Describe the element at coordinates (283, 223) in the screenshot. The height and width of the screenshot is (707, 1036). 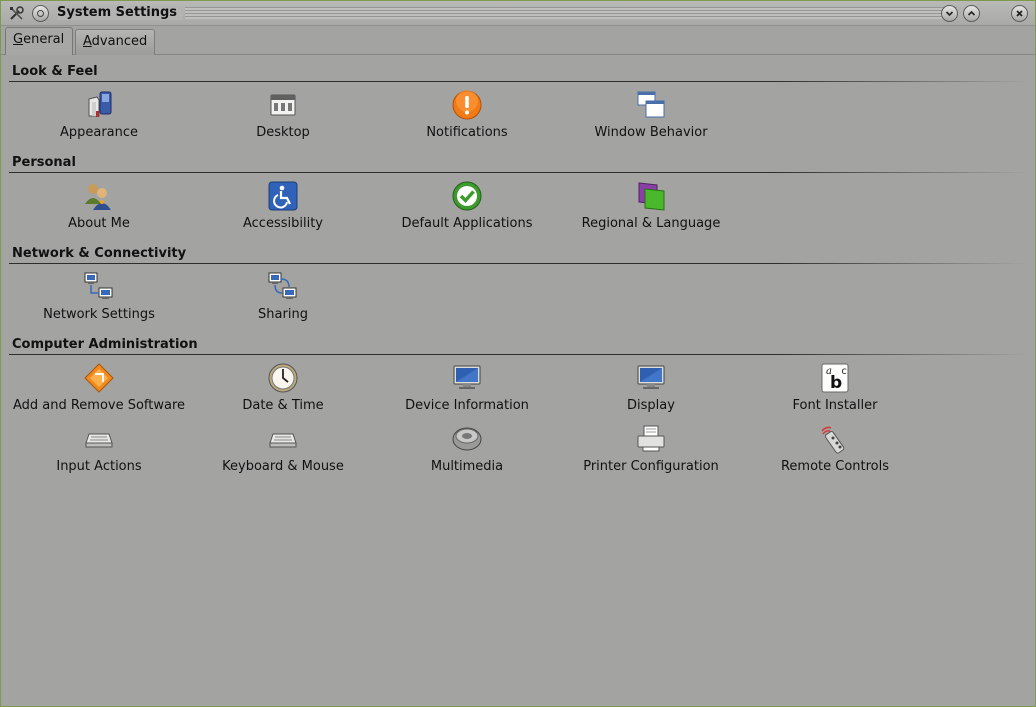
I see `item-label: Accessibility` at that location.